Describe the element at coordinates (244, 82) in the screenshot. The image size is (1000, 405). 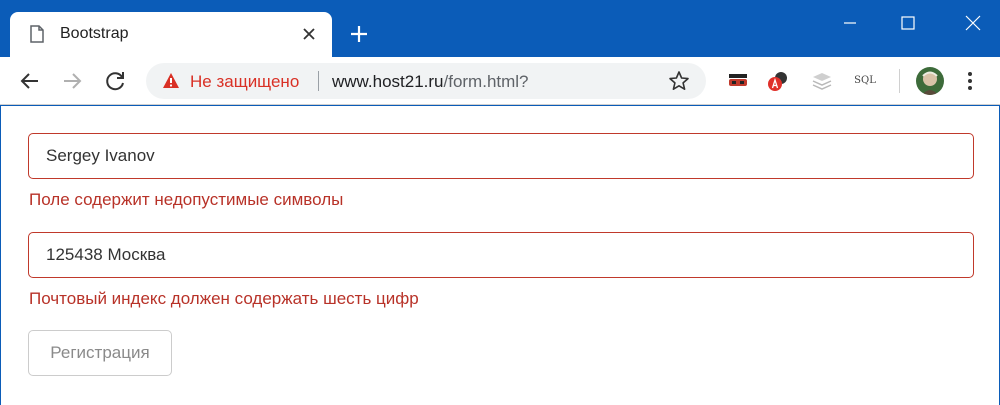
I see `security-label: Не защищено` at that location.